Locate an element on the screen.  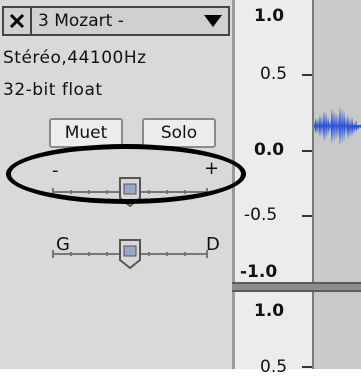
close-icon is located at coordinates (17, 21).